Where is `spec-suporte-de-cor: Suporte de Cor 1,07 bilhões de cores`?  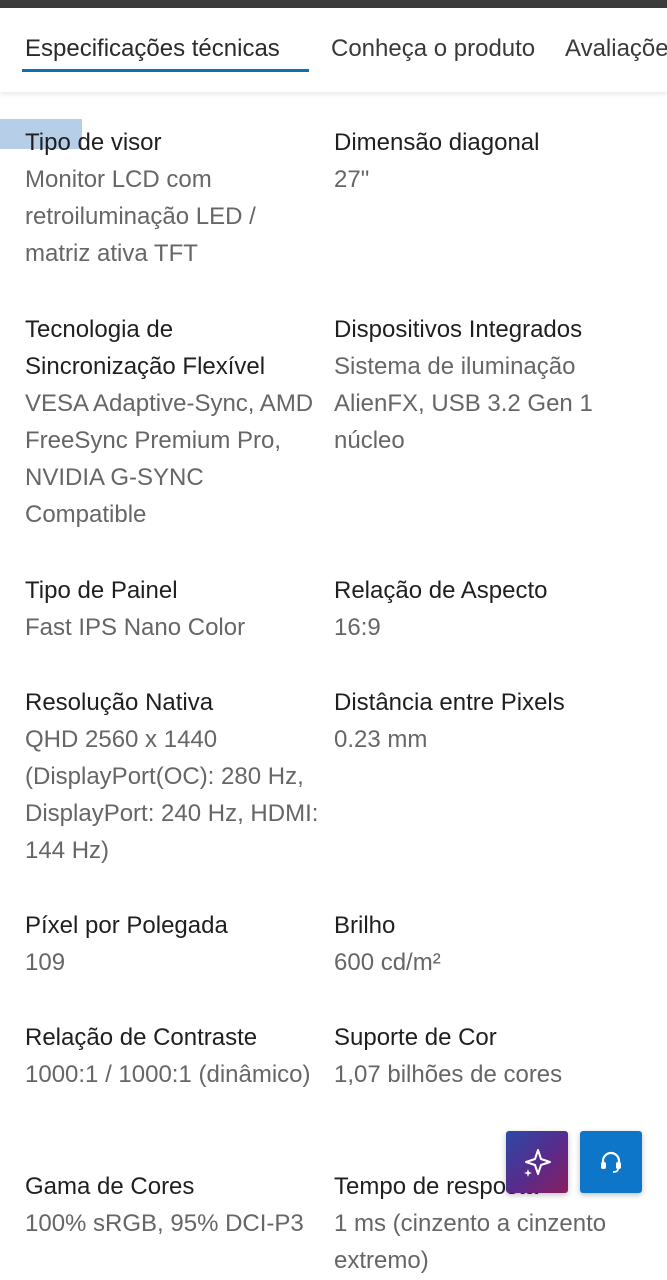 spec-suporte-de-cor: Suporte de Cor 1,07 bilhões de cores is located at coordinates (484, 1056).